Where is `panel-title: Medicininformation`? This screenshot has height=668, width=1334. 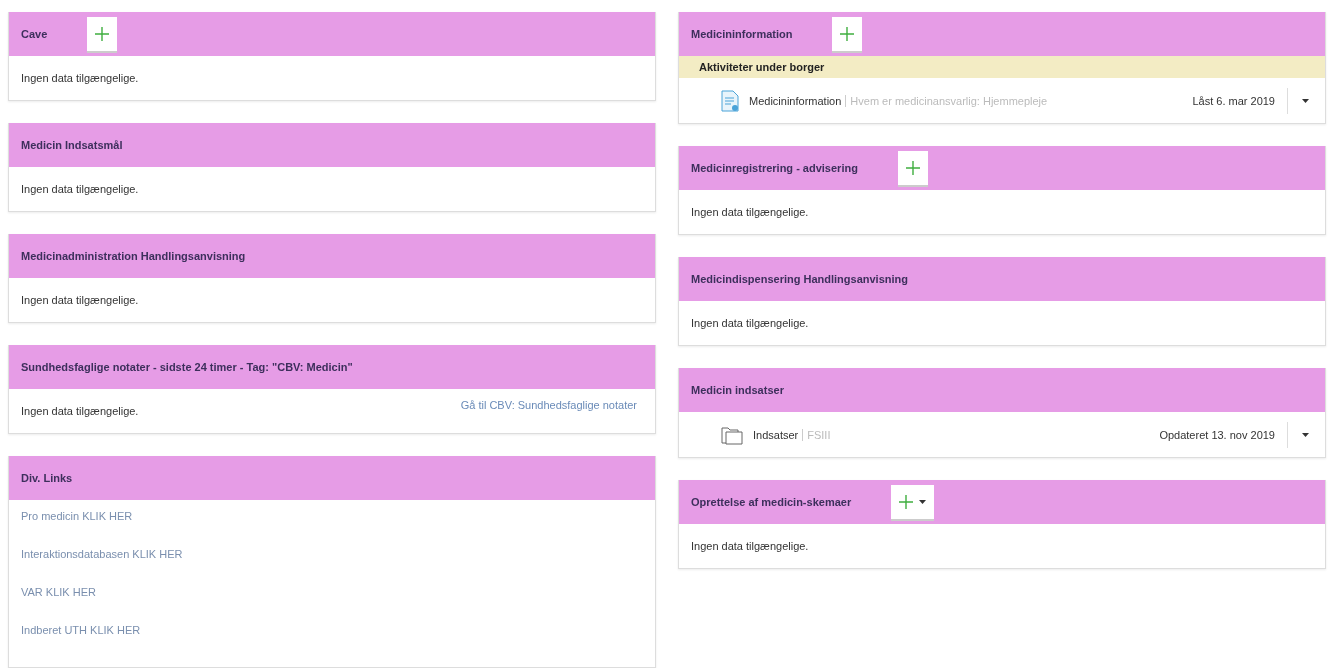 panel-title: Medicininformation is located at coordinates (742, 34).